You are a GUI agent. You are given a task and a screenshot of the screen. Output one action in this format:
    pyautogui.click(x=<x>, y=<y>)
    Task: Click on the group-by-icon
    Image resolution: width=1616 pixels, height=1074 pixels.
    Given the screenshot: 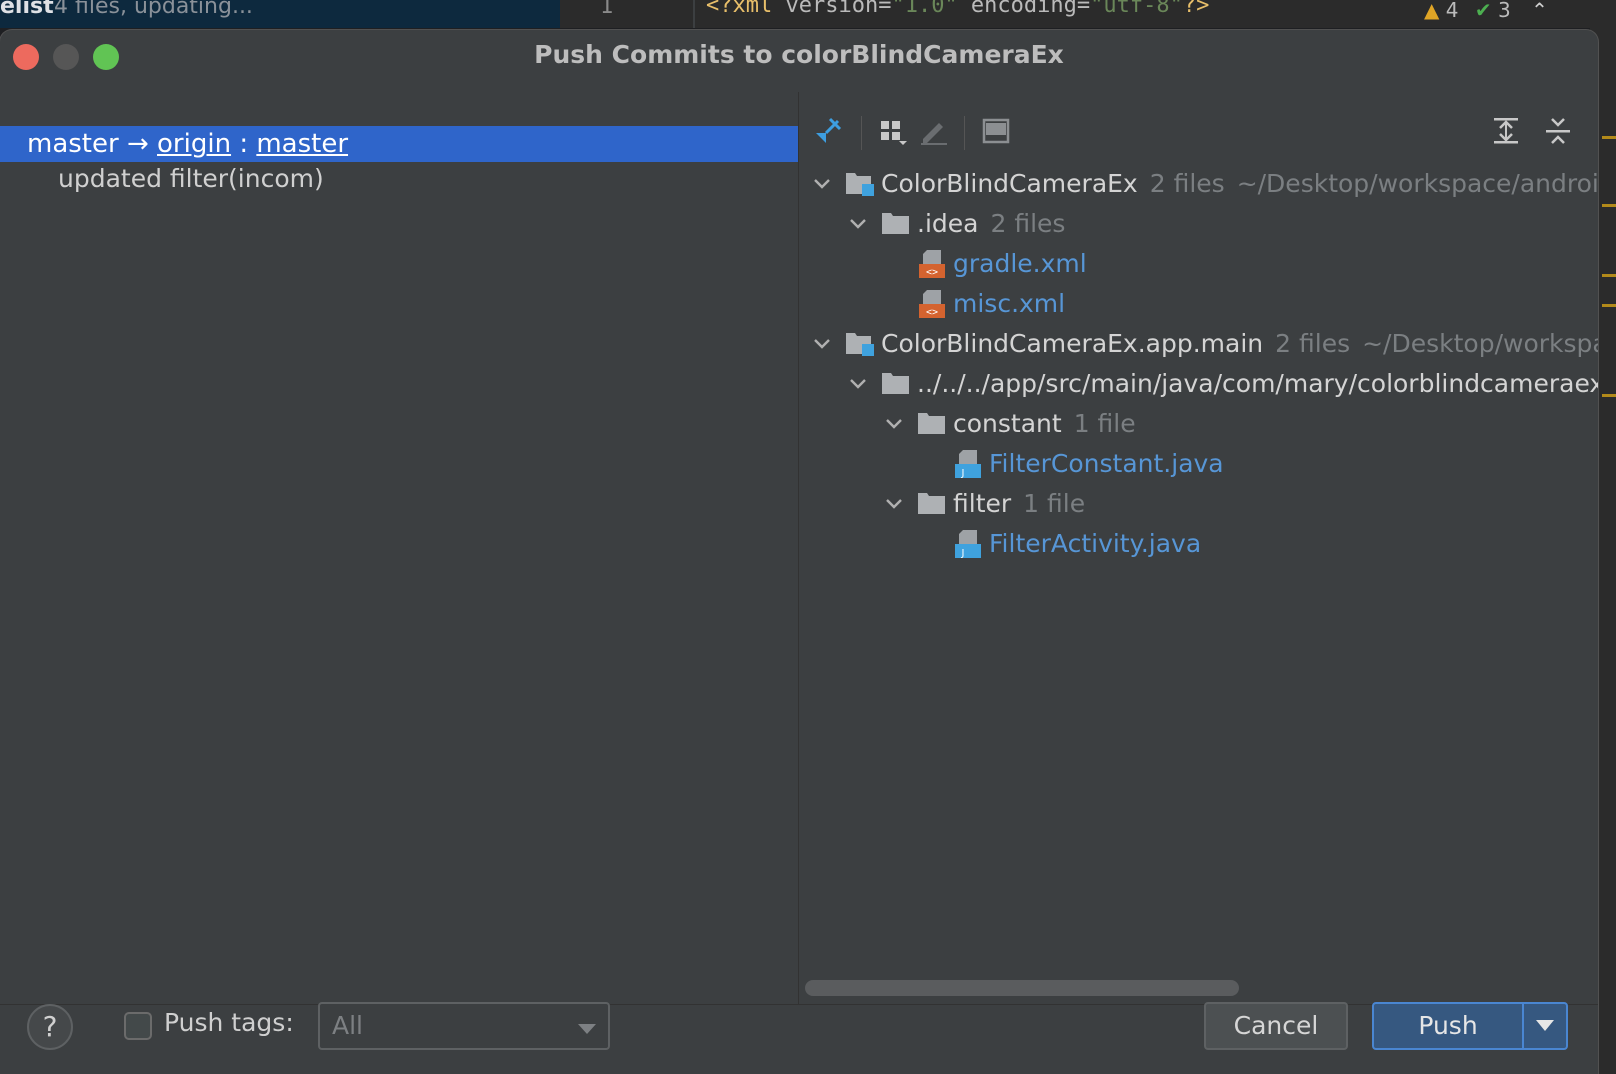 What is the action you would take?
    pyautogui.click(x=893, y=131)
    